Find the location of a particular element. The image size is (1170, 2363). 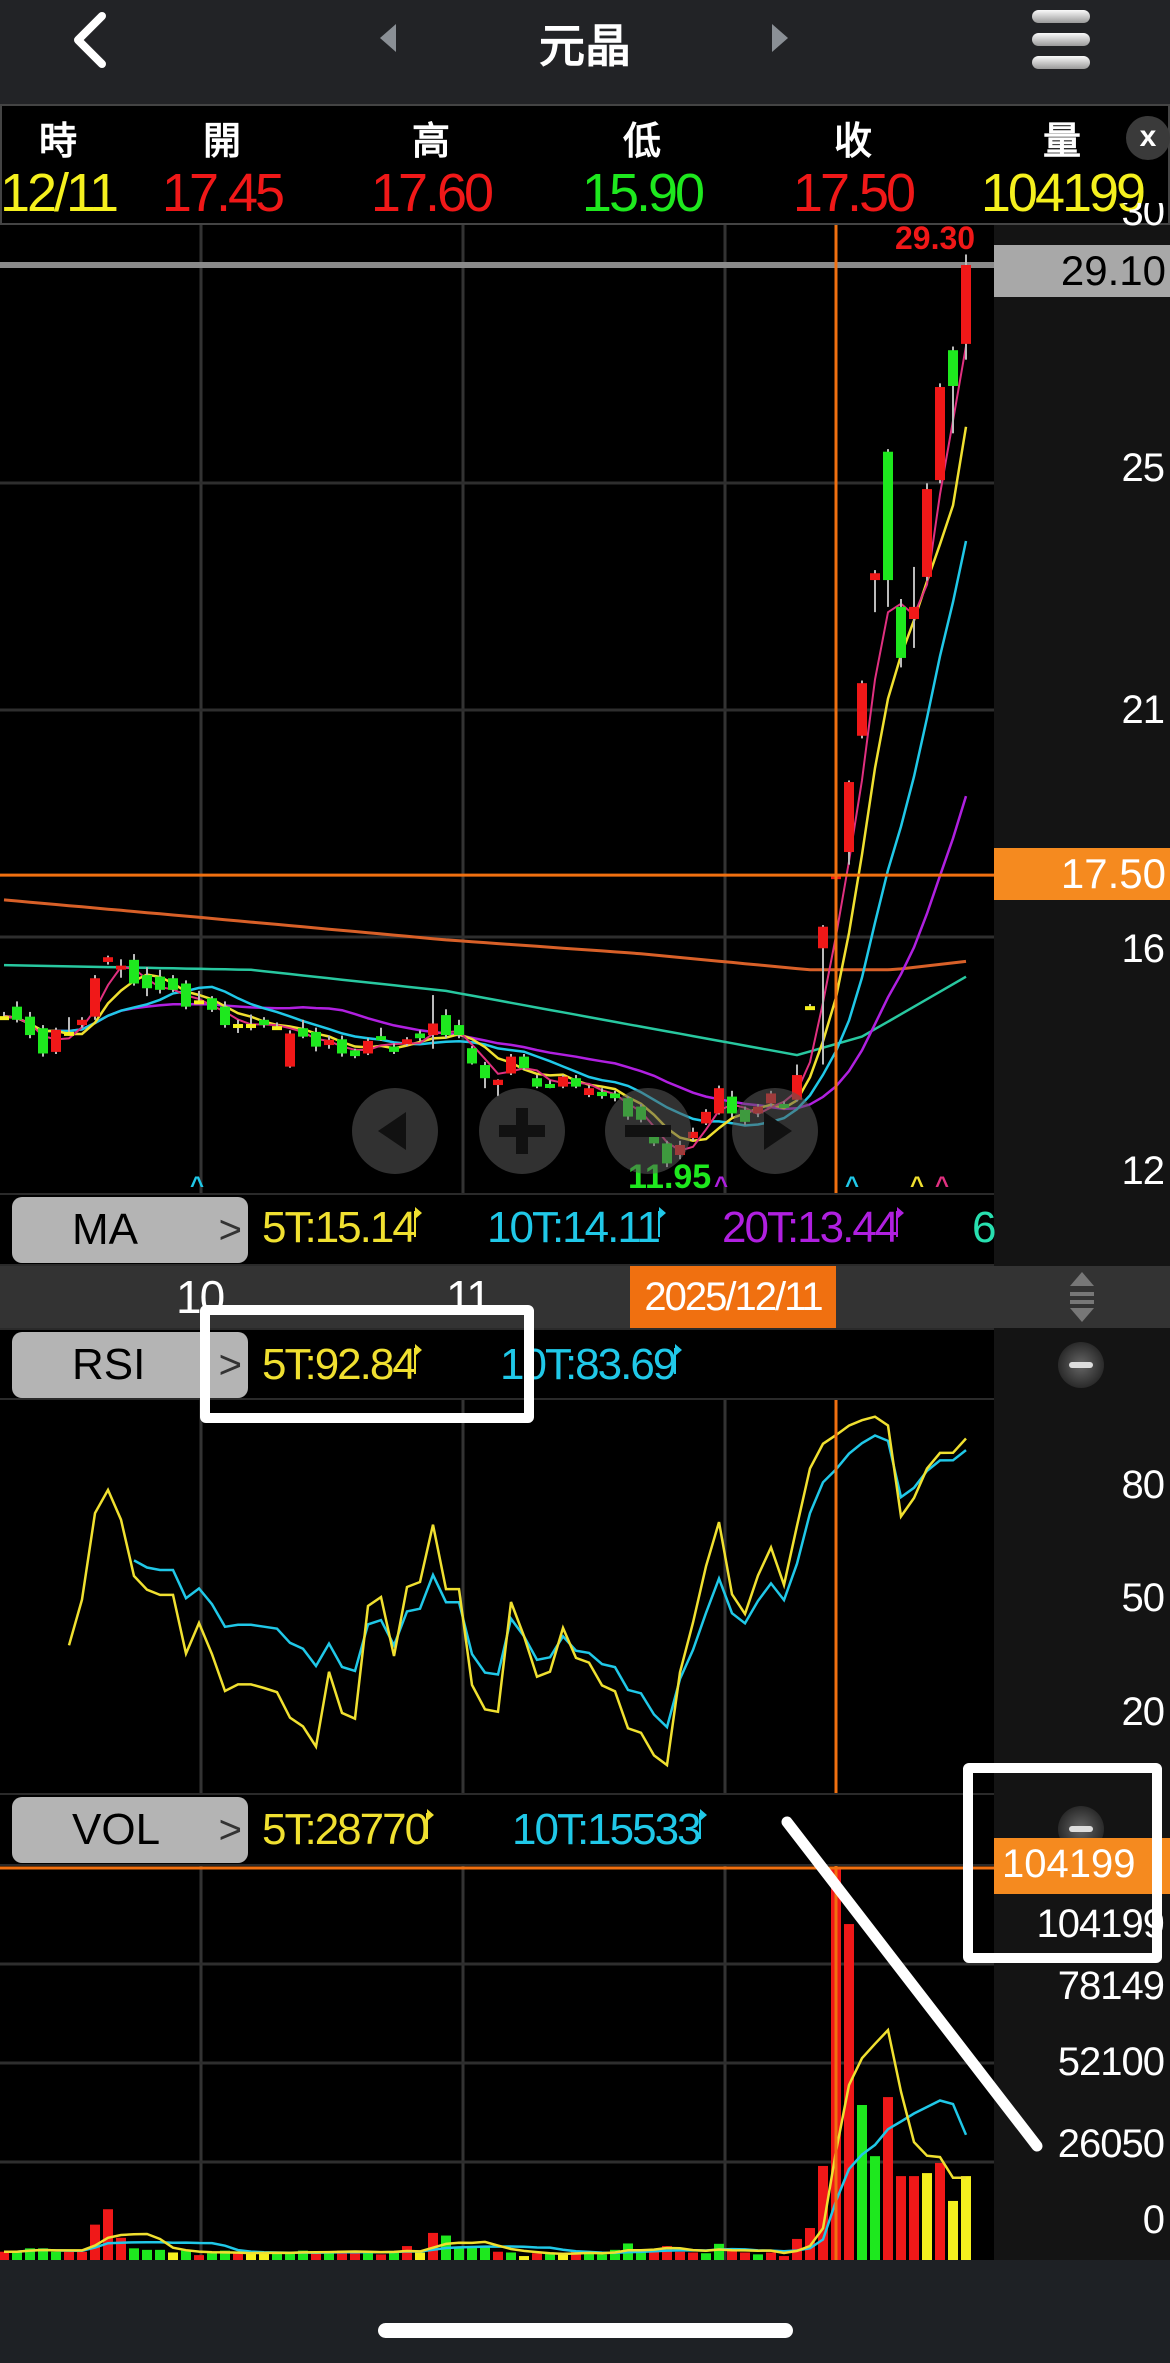

vol-settings-button: VOL > is located at coordinates (130, 1830).